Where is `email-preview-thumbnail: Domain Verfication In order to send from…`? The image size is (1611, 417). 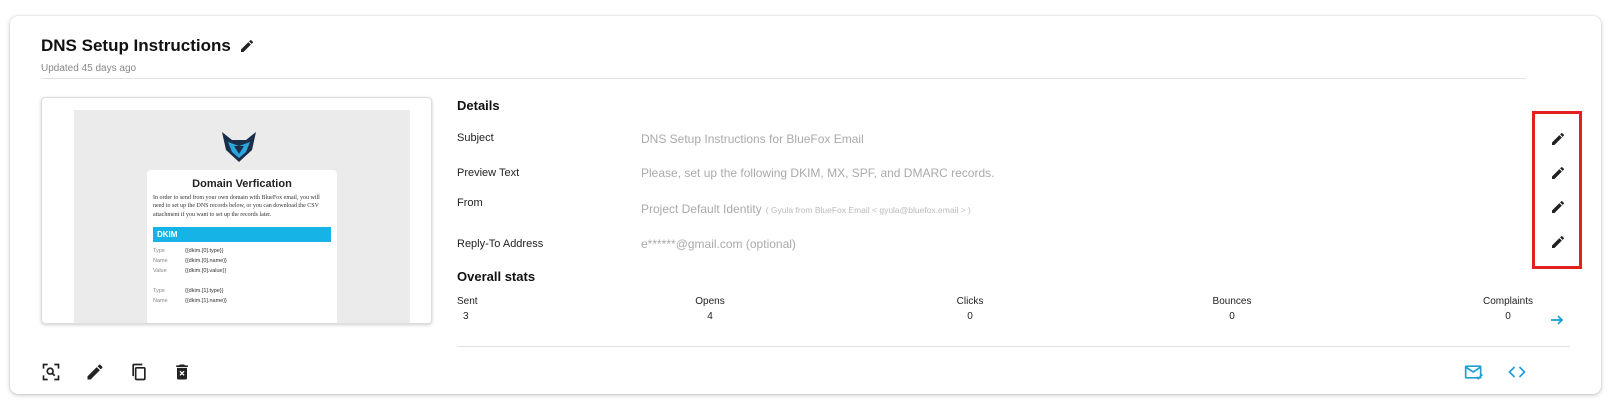
email-preview-thumbnail: Domain Verfication In order to send from… is located at coordinates (236, 210).